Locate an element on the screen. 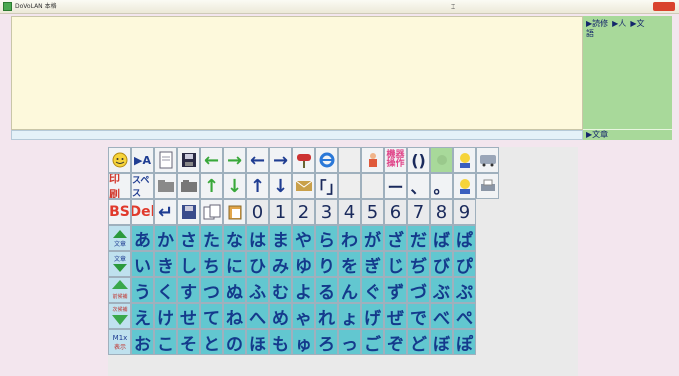 This screenshot has width=679, height=376. enter-icon: ↵ is located at coordinates (165, 212).